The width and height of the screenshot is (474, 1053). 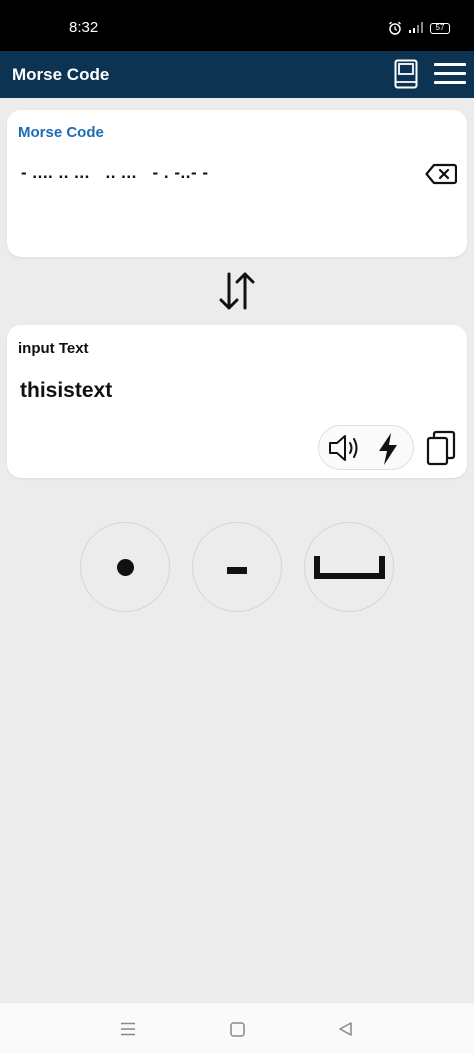 I want to click on dot-icon, so click(x=125, y=567).